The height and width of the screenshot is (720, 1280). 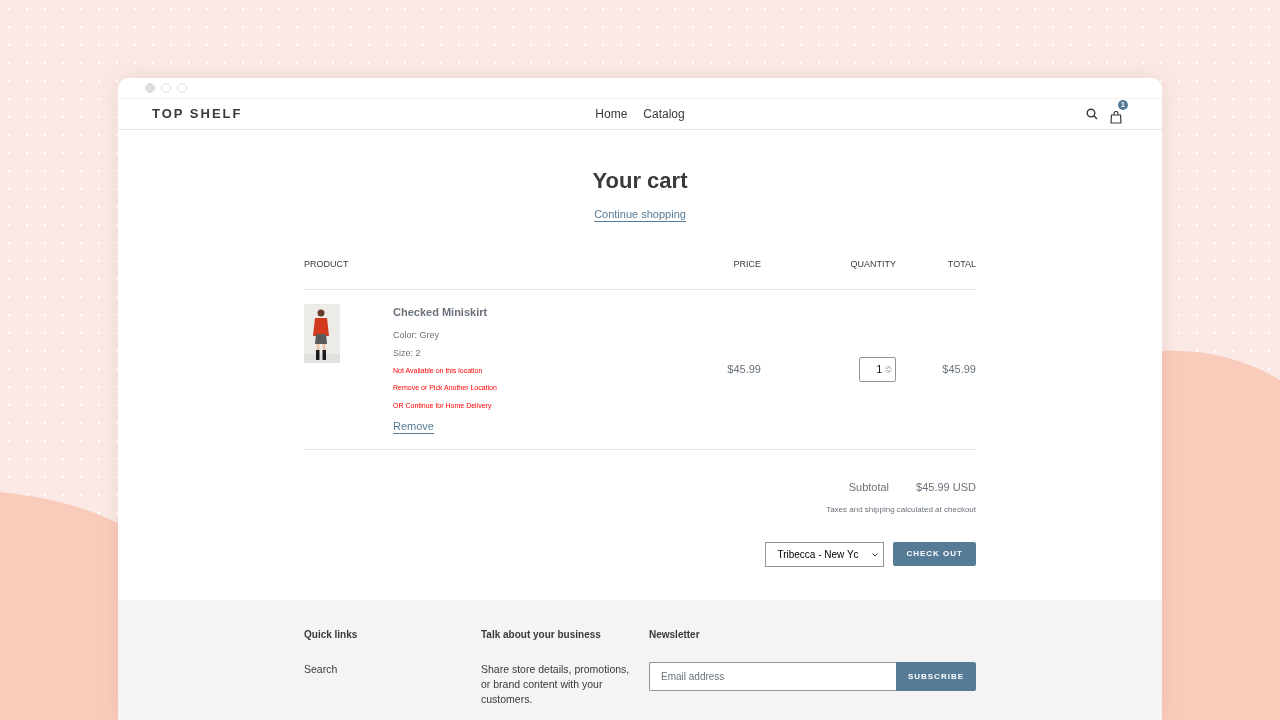 What do you see at coordinates (527, 312) in the screenshot?
I see `product-name: Checked Miniskirt` at bounding box center [527, 312].